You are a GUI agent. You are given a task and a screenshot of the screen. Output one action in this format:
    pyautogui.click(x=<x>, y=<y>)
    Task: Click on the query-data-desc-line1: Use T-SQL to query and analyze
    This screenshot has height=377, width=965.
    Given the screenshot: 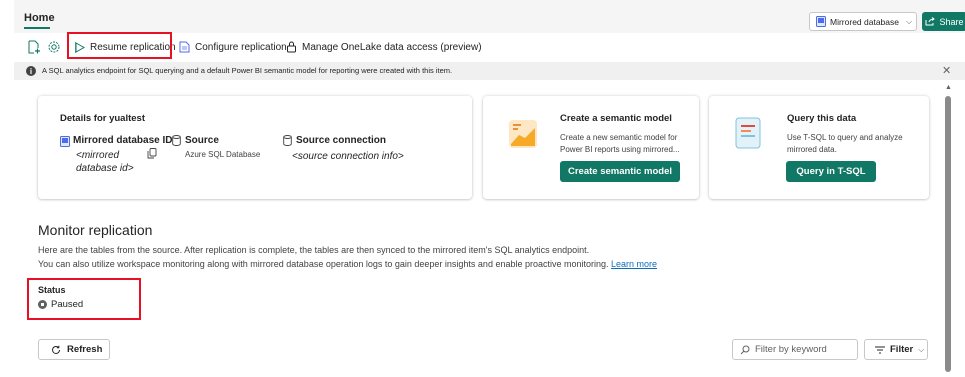 What is the action you would take?
    pyautogui.click(x=845, y=137)
    